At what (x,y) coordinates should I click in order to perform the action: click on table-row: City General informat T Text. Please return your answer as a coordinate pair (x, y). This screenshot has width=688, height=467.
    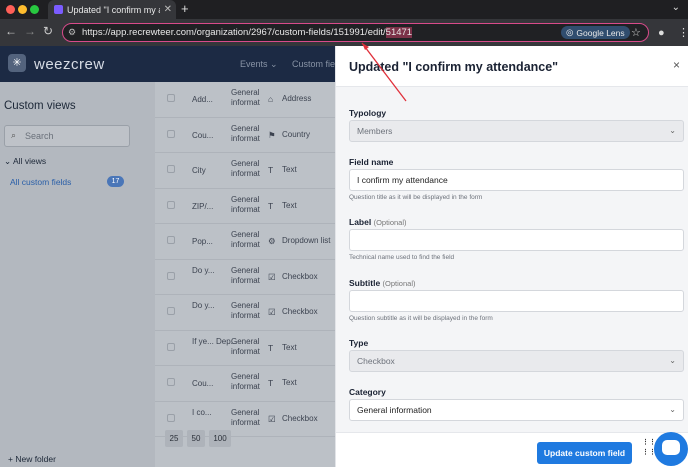
    Looking at the image, I should click on (245, 171).